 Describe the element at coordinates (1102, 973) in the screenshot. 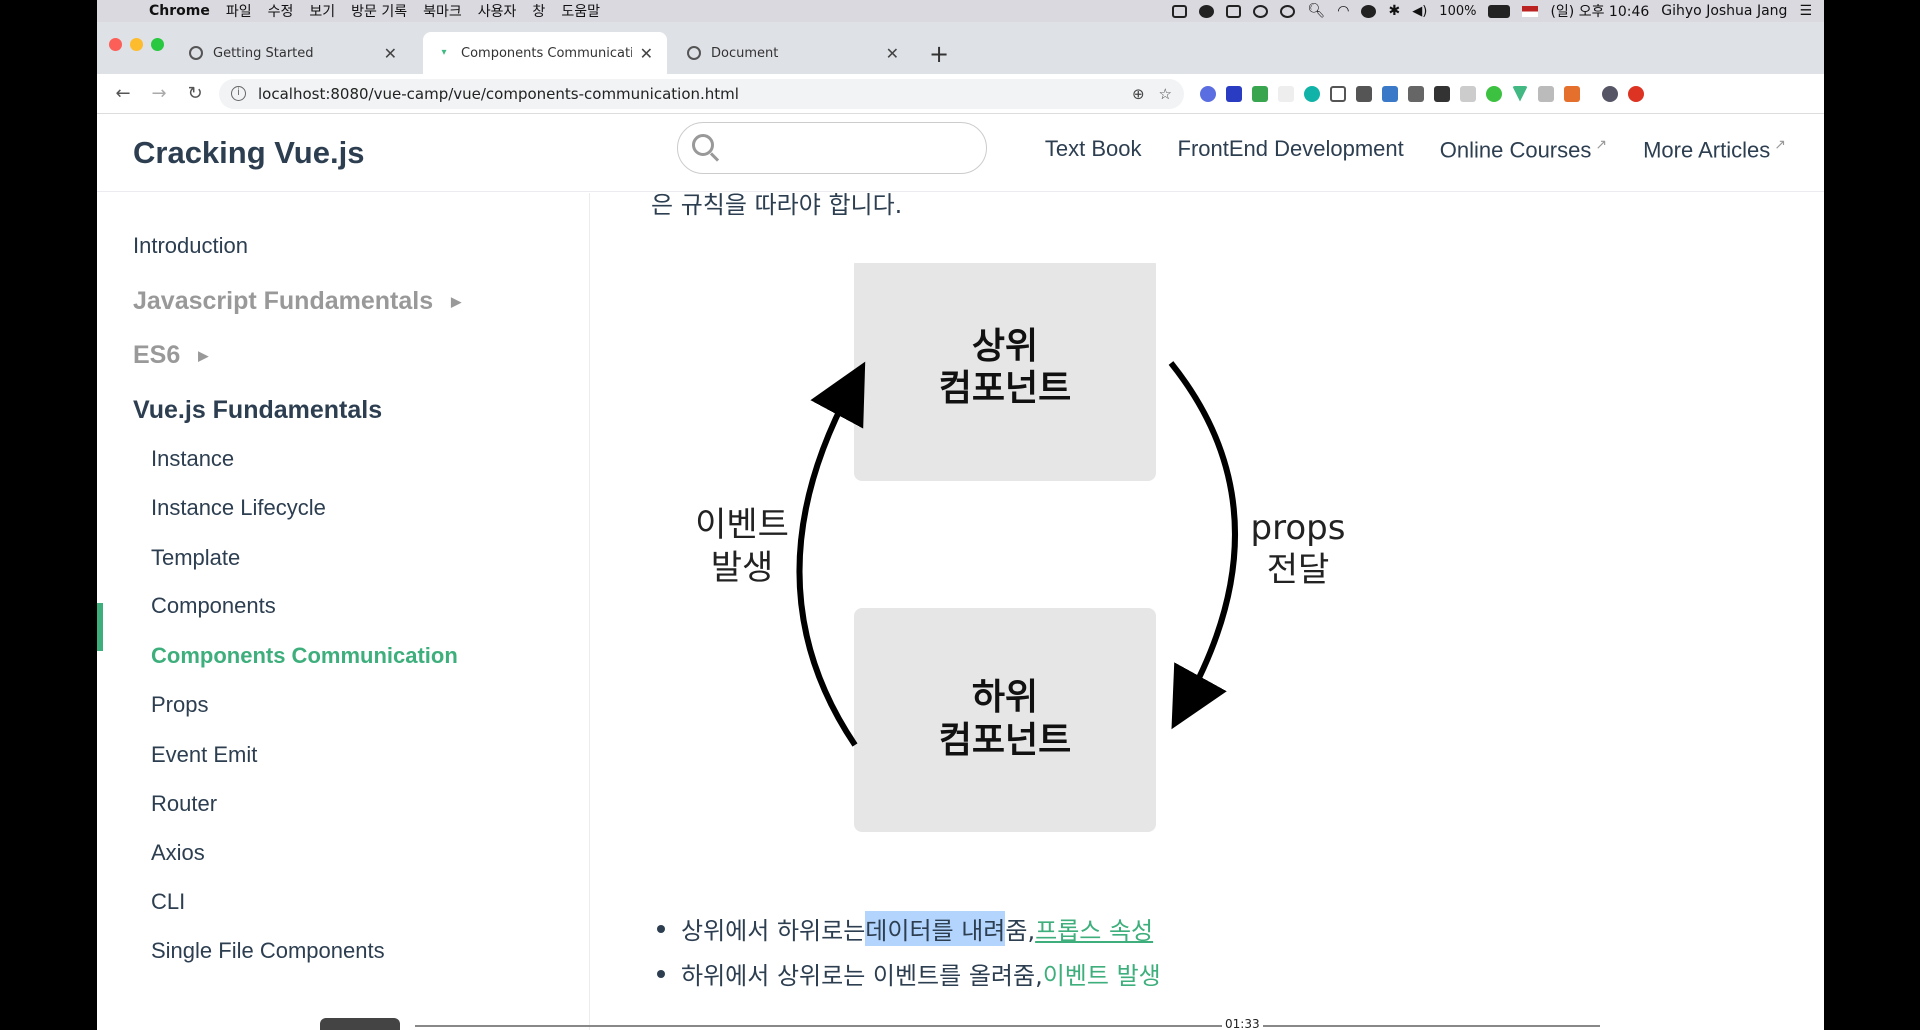

I see `event-emit-link: 이벤트 발생` at that location.